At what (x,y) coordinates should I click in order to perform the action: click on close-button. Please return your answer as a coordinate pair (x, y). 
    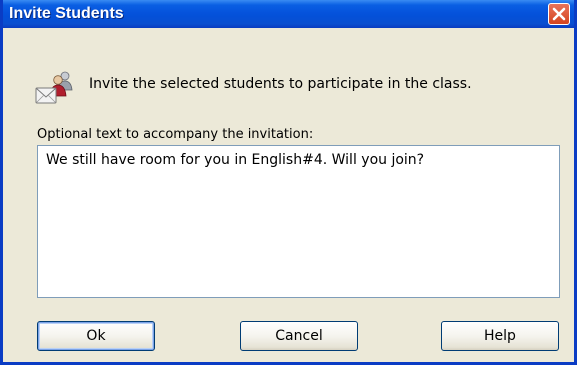
    Looking at the image, I should click on (559, 14).